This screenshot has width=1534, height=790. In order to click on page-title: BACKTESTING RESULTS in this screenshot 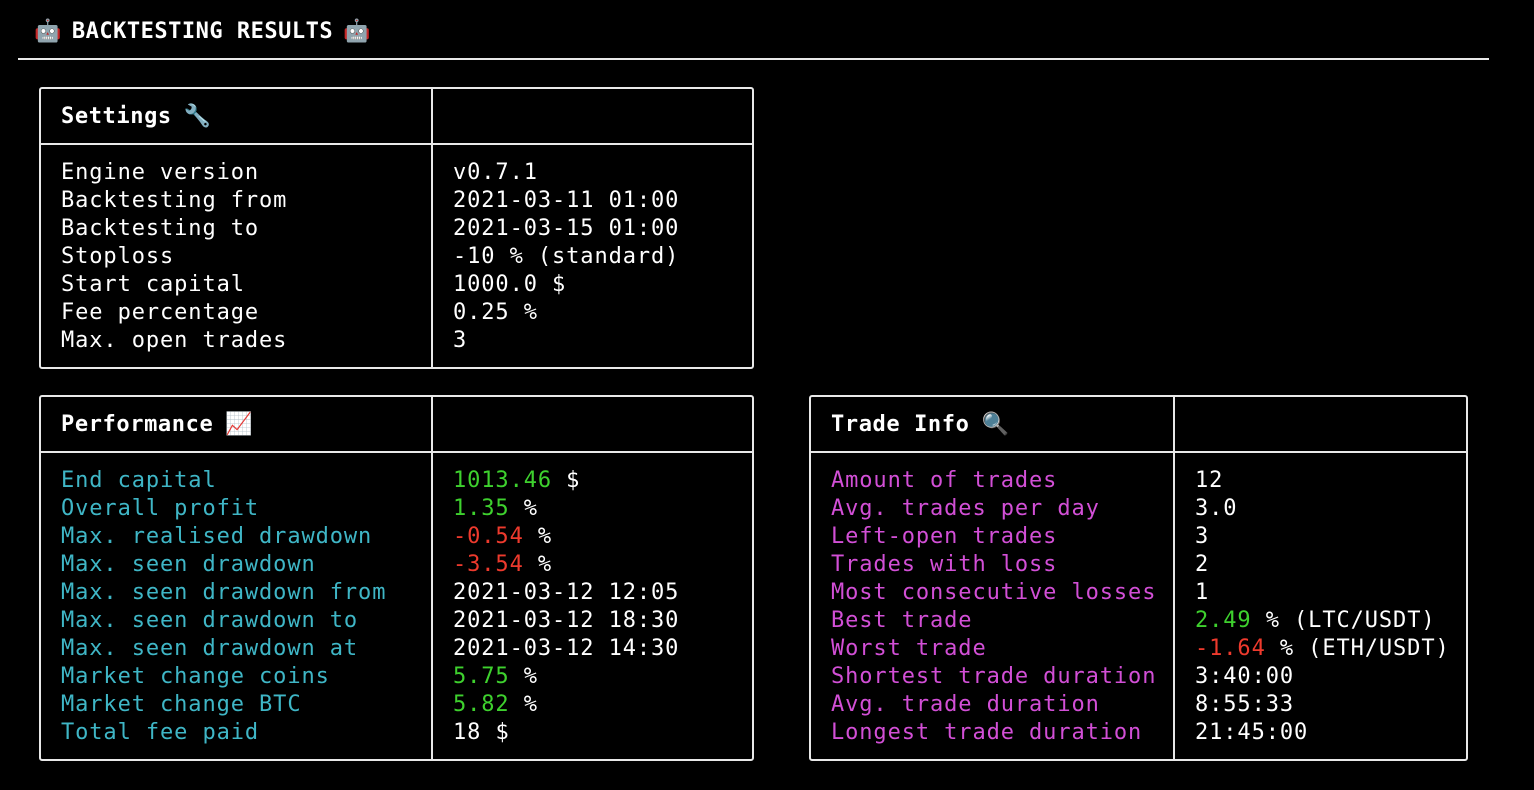, I will do `click(202, 31)`.